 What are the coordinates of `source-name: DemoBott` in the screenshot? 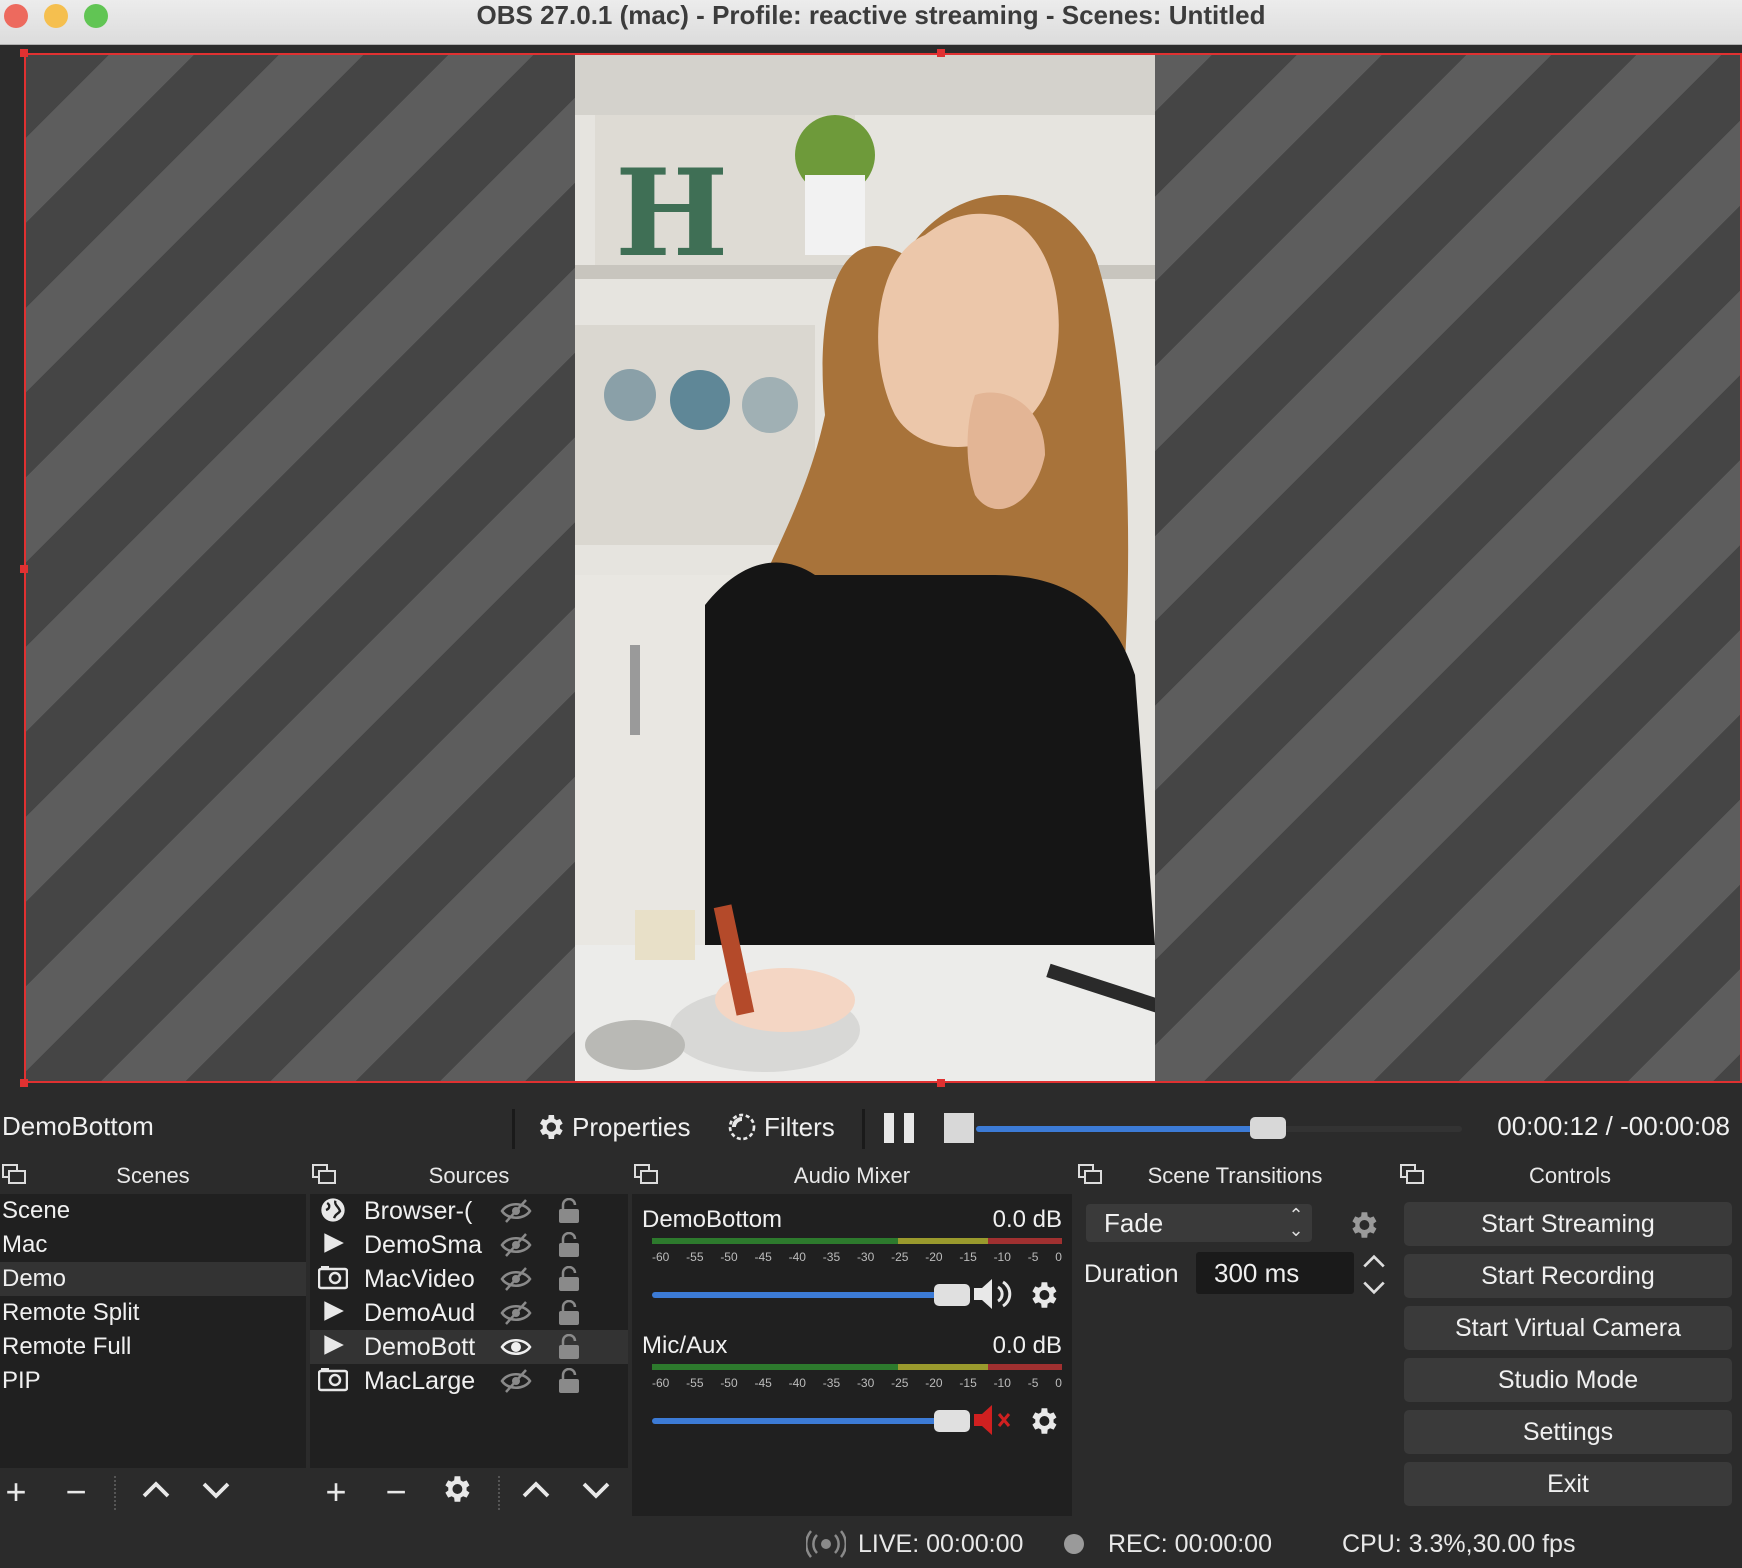 It's located at (420, 1347).